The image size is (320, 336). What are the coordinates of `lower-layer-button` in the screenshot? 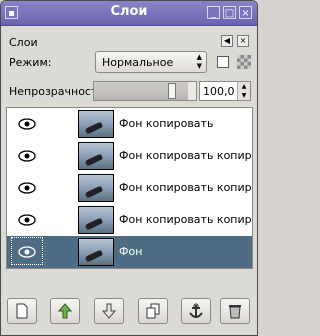 It's located at (109, 311).